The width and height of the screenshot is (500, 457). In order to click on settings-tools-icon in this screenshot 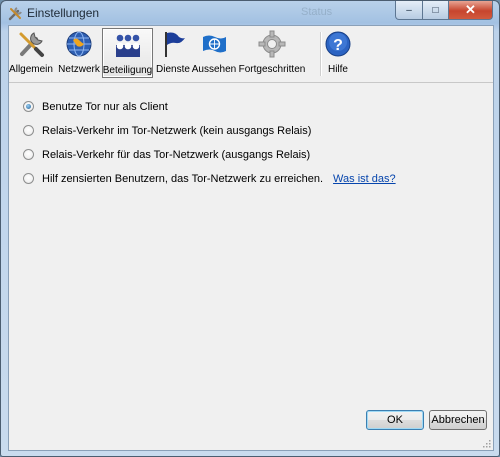, I will do `click(15, 14)`.